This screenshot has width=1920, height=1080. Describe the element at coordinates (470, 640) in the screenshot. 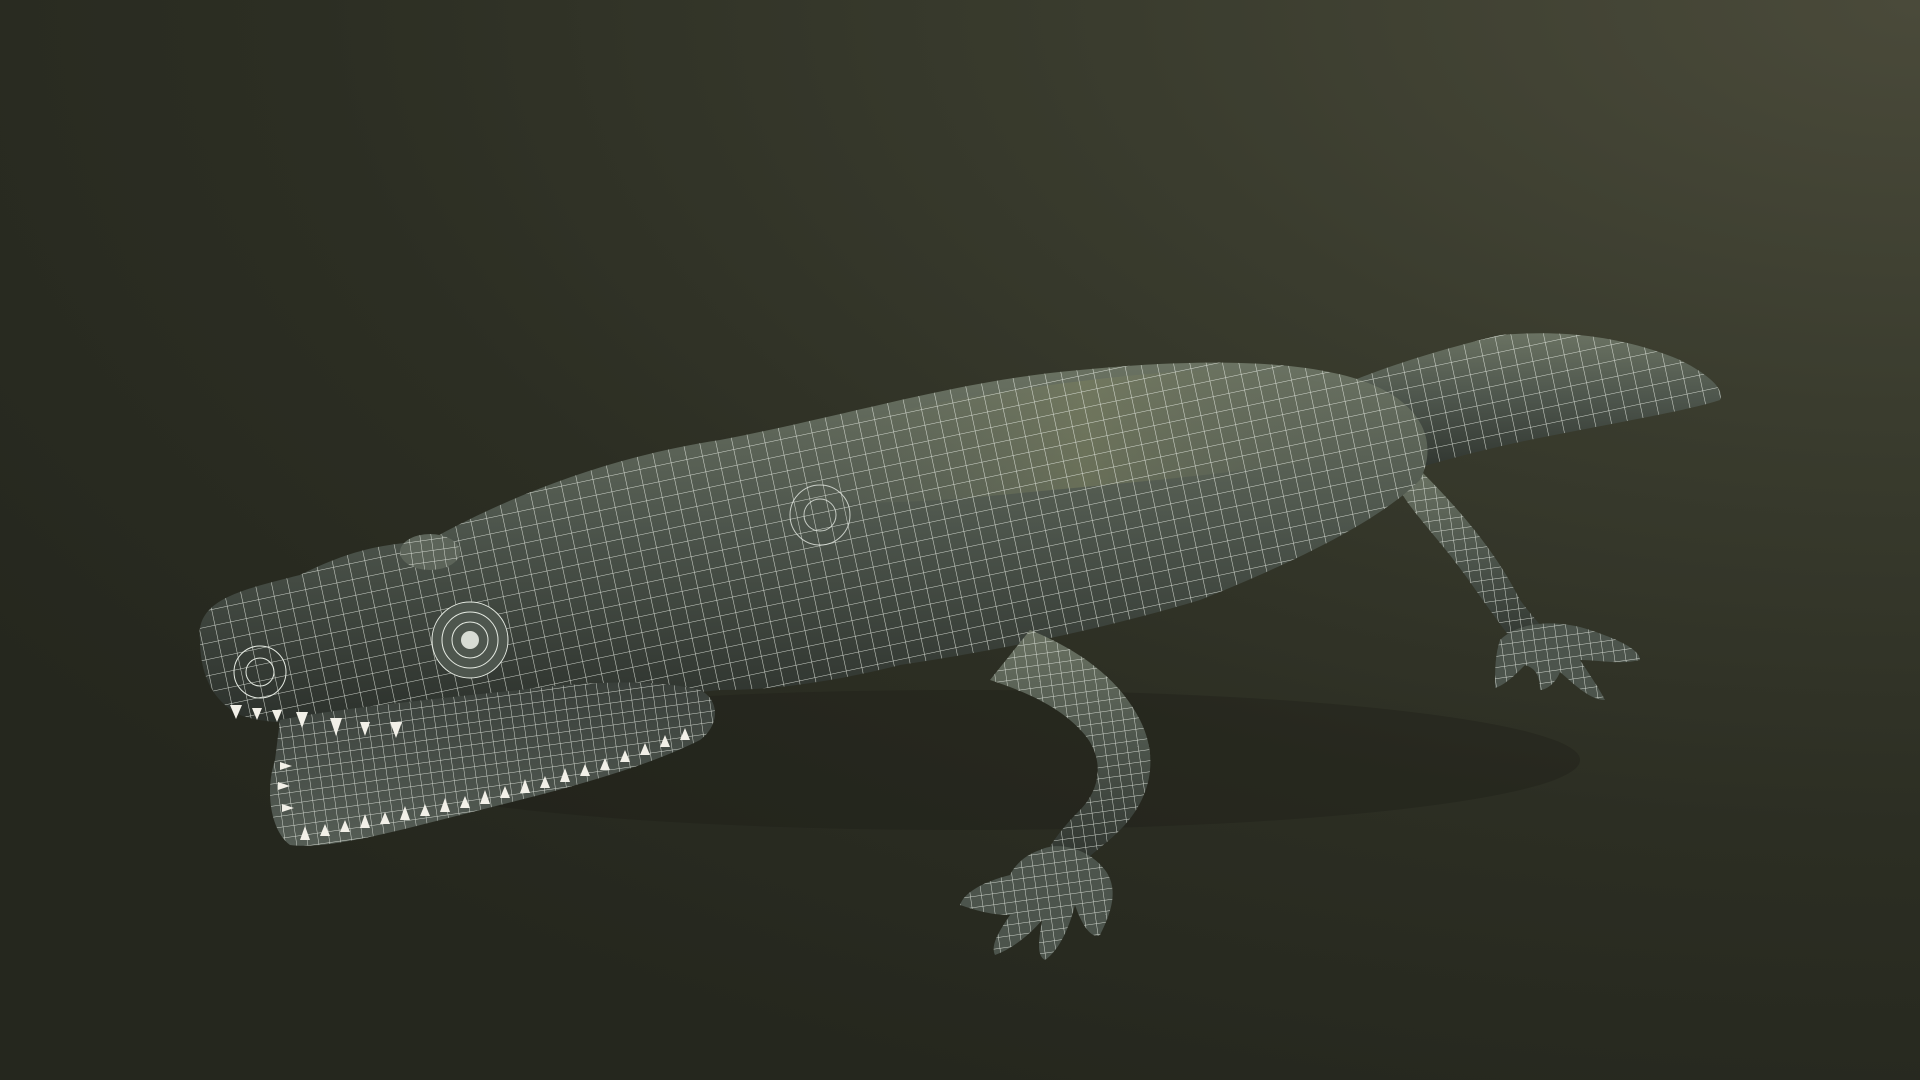

I see `eye` at that location.